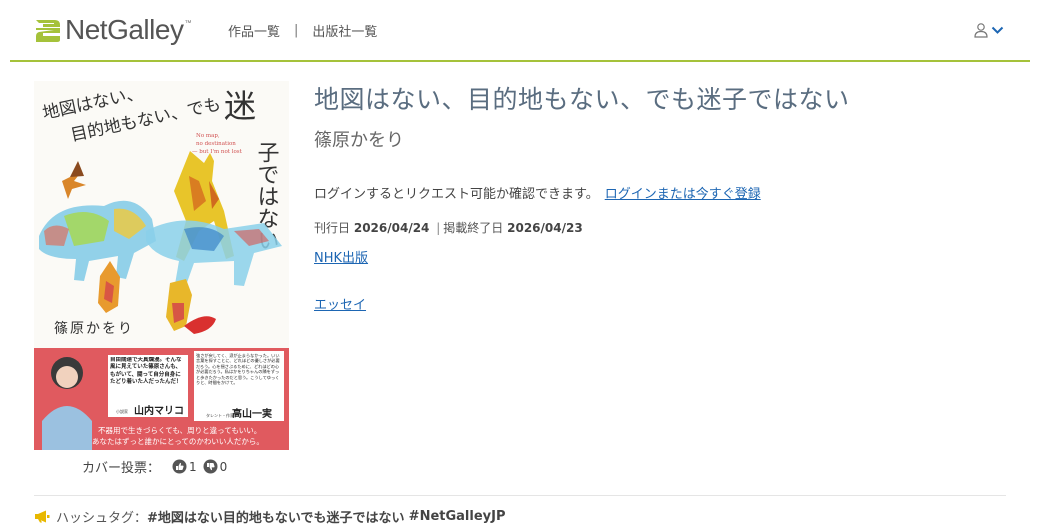  Describe the element at coordinates (391, 228) in the screenshot. I see `pub-date-value: 2026/04/24` at that location.